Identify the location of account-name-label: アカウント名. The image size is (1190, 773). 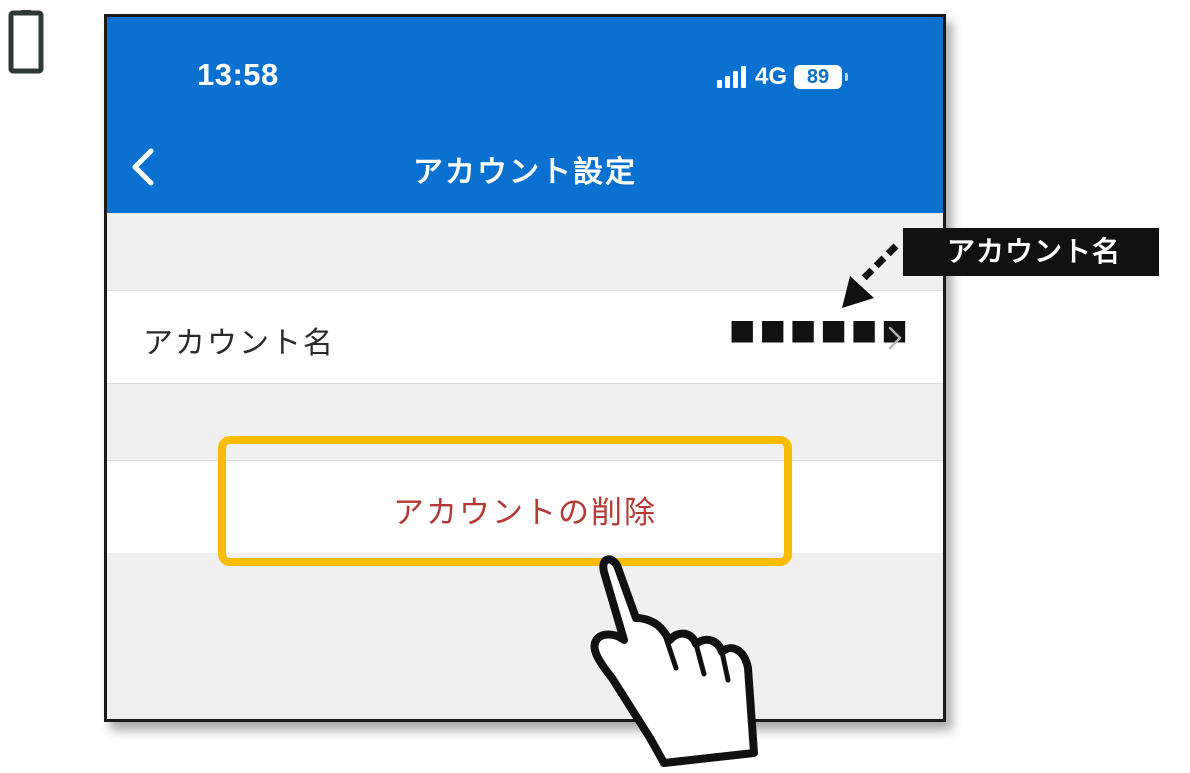
(239, 343).